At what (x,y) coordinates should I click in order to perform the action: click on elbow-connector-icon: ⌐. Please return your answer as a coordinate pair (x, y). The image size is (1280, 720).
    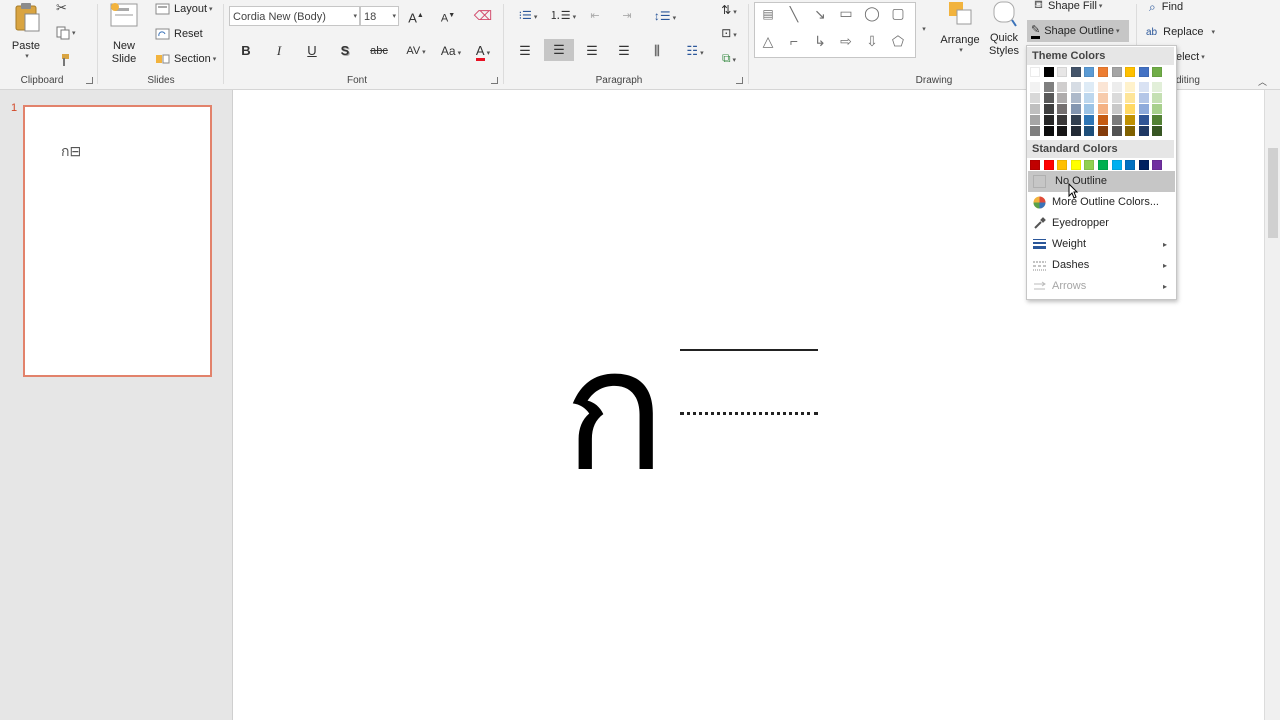
    Looking at the image, I should click on (794, 41).